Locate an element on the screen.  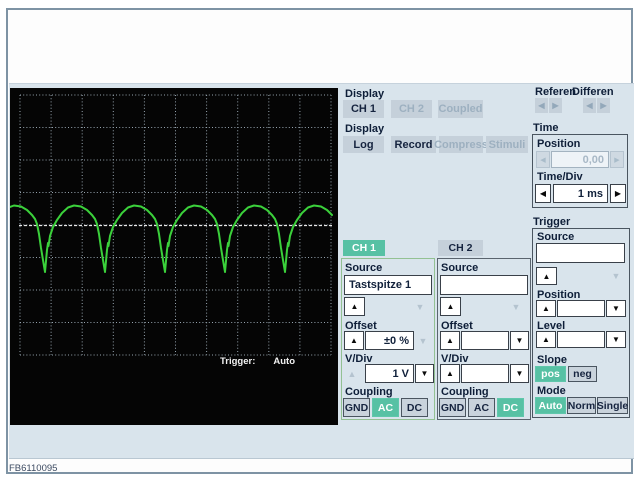
display-coupled-button: Coupled is located at coordinates (460, 109).